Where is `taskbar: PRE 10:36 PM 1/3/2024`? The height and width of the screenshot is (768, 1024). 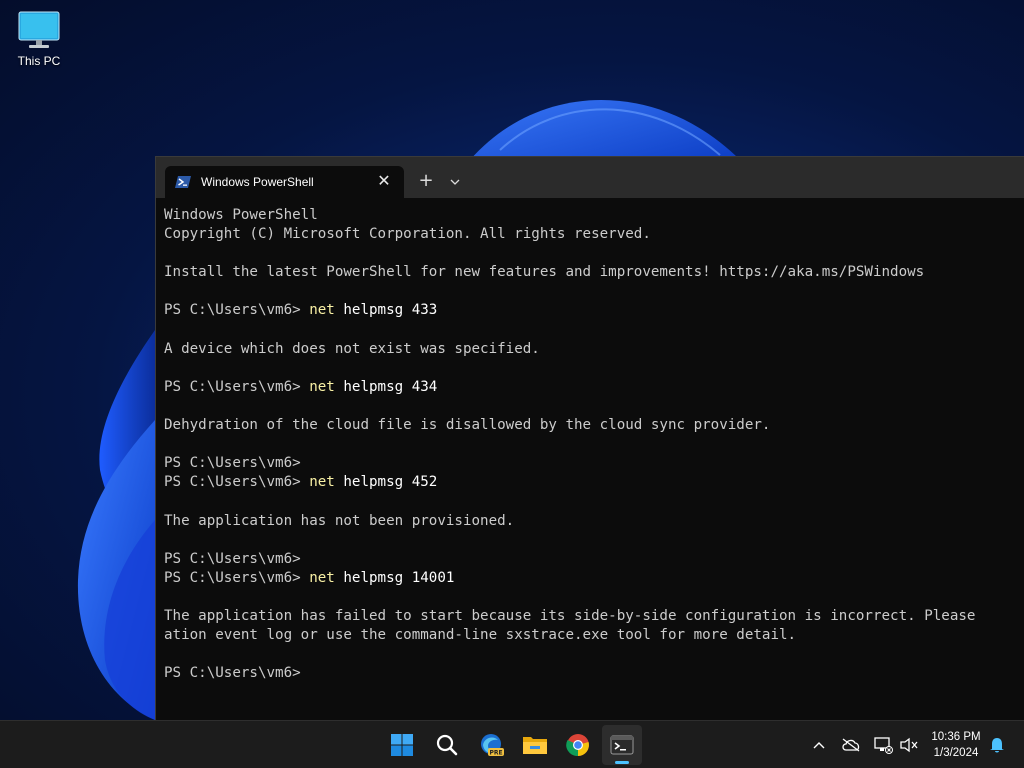 taskbar: PRE 10:36 PM 1/3/2024 is located at coordinates (512, 744).